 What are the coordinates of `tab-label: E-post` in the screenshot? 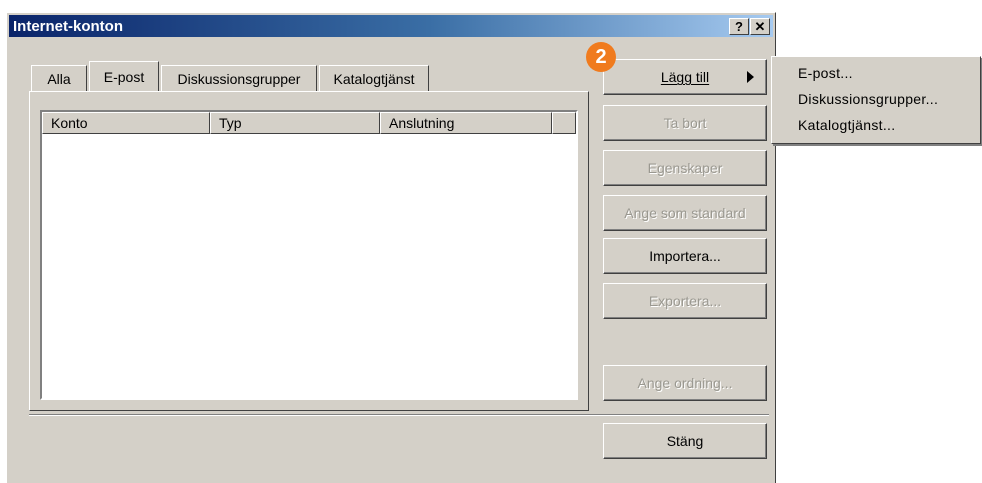 It's located at (124, 76).